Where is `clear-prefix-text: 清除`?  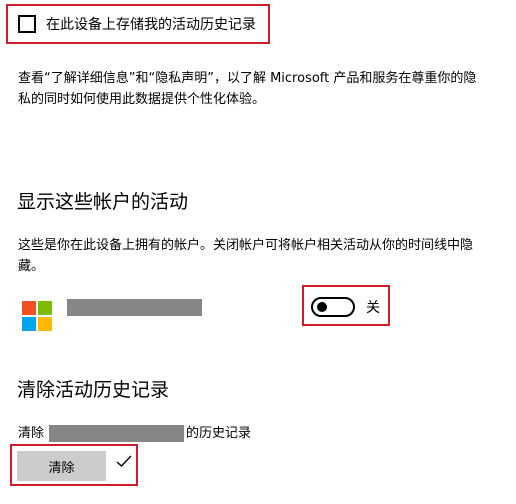 clear-prefix-text: 清除 is located at coordinates (31, 433).